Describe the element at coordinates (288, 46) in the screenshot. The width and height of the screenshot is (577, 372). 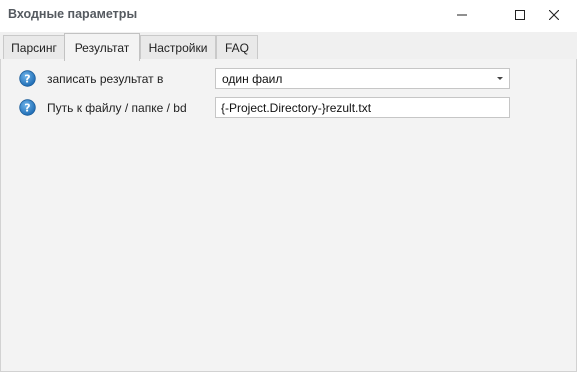
I see `tab-strip: Парсинг Результат Настройки FAQ` at that location.